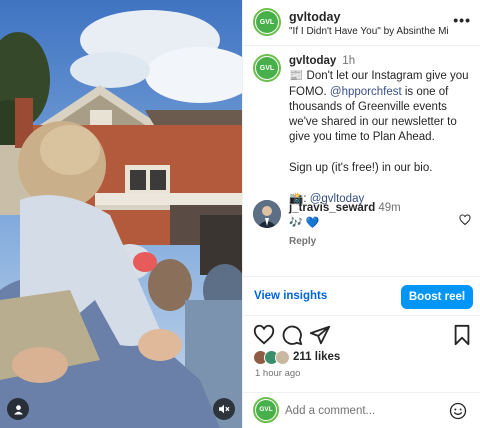 The image size is (480, 428). Describe the element at coordinates (320, 335) in the screenshot. I see `share-icon` at that location.